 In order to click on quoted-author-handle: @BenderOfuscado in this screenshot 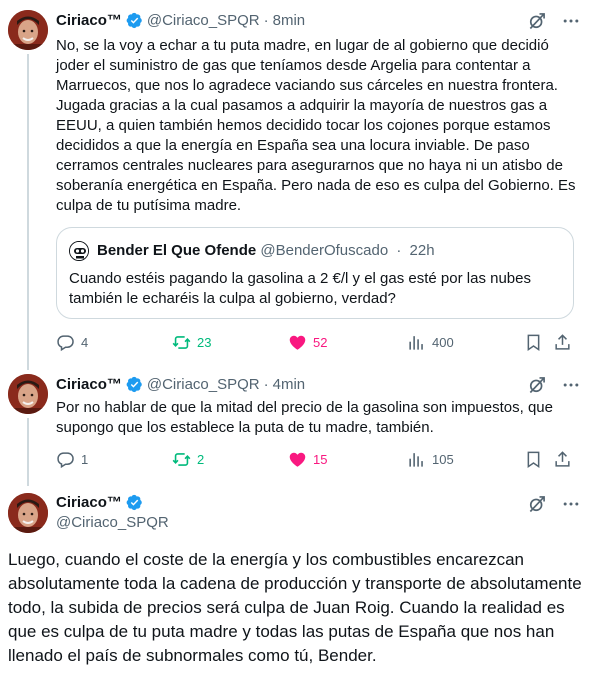, I will do `click(324, 250)`.